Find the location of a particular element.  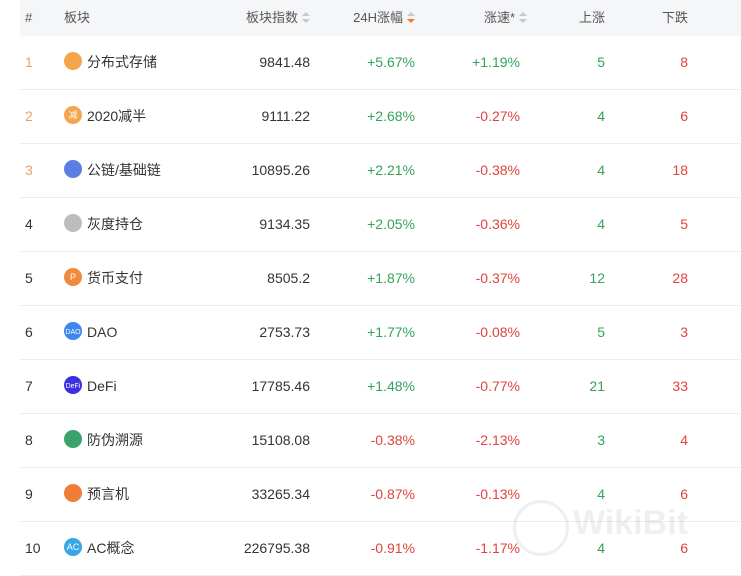

col-change-header: 24H涨幅 is located at coordinates (384, 18).